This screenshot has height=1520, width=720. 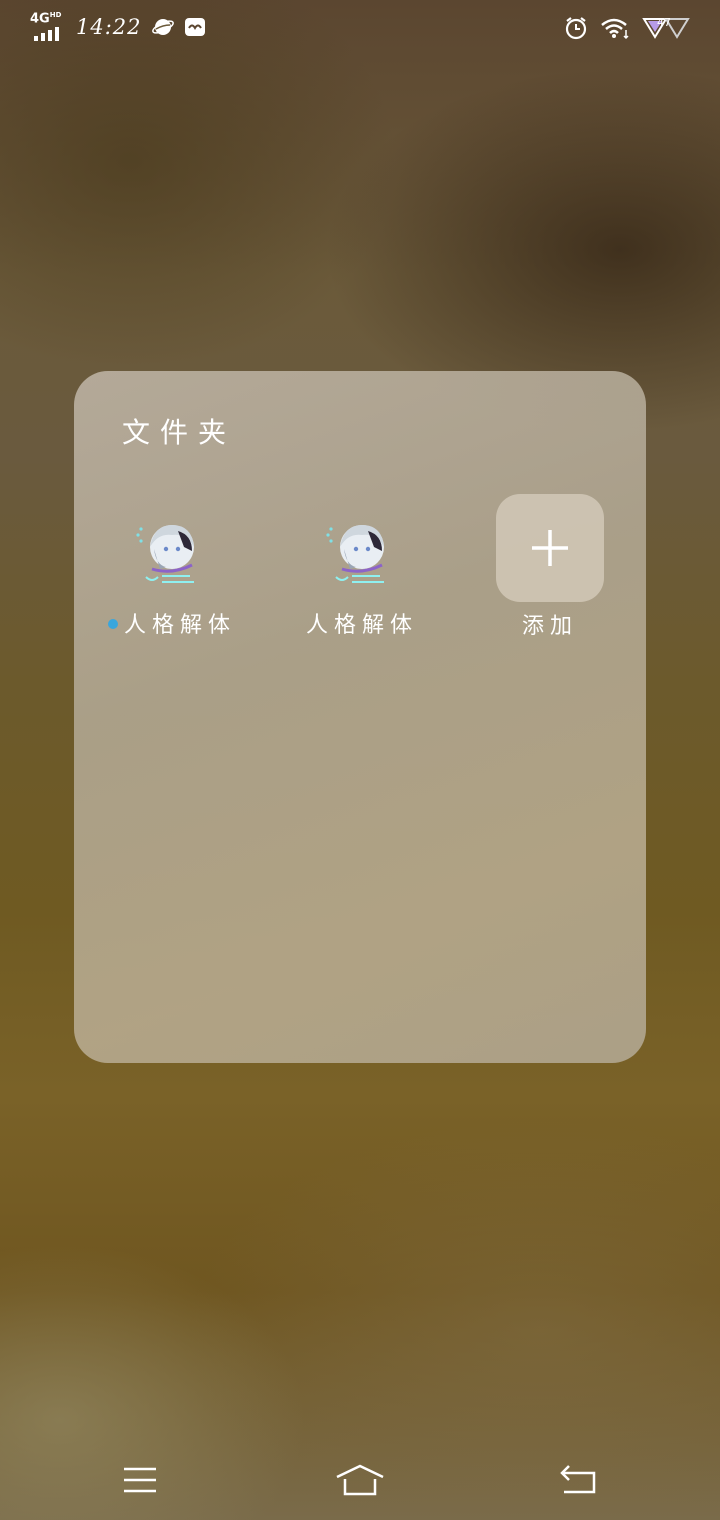 What do you see at coordinates (179, 432) in the screenshot?
I see `folder-title: 文件夹` at bounding box center [179, 432].